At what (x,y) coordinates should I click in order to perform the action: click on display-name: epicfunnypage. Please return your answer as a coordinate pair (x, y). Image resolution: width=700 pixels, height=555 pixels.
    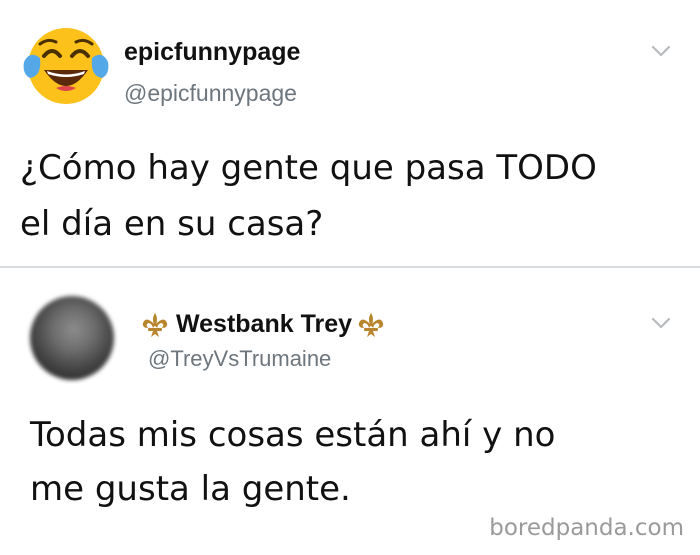
    Looking at the image, I should click on (212, 52).